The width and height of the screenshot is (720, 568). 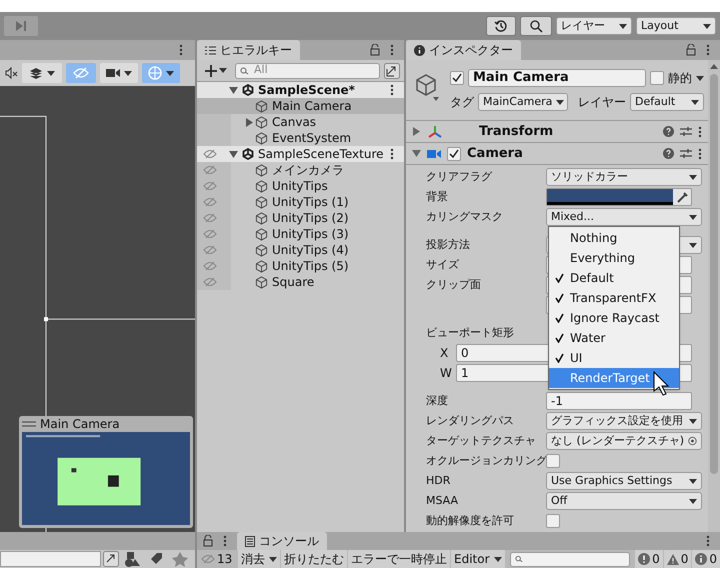 What do you see at coordinates (614, 318) in the screenshot?
I see `menu-item: Ignore Raycast` at bounding box center [614, 318].